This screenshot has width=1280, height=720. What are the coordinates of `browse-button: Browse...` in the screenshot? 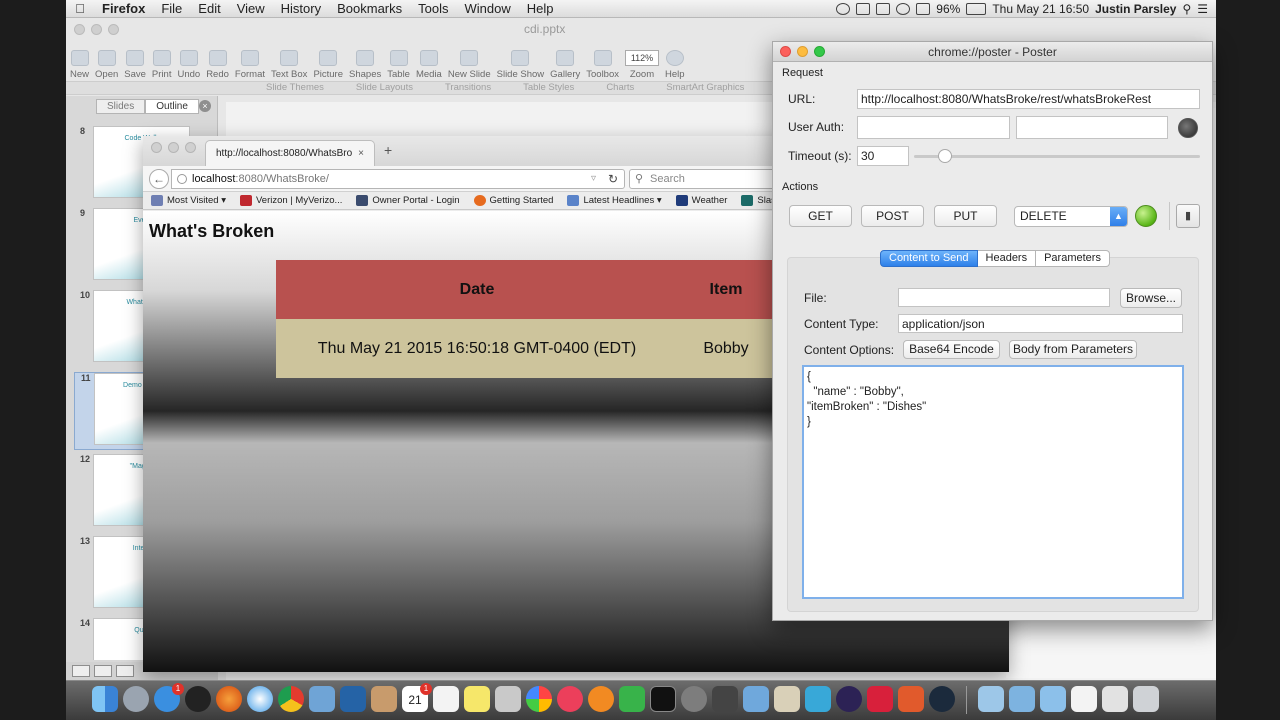 It's located at (1151, 298).